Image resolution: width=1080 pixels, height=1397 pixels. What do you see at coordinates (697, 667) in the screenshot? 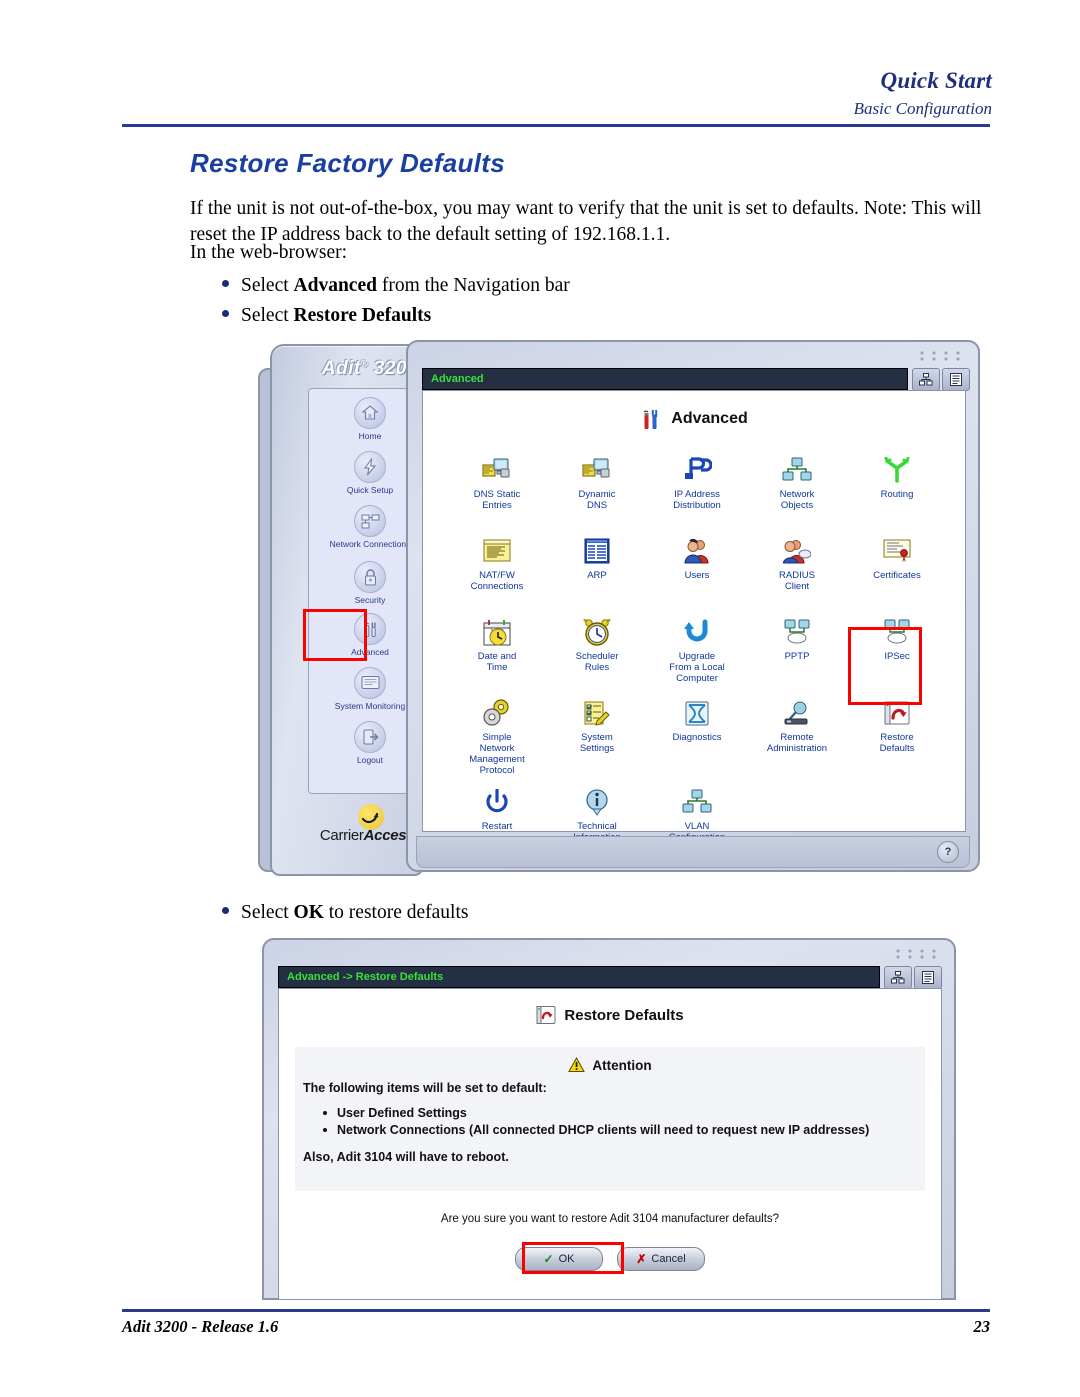
I see `advanced-icon-label: Upgrade From a Local Computer` at bounding box center [697, 667].